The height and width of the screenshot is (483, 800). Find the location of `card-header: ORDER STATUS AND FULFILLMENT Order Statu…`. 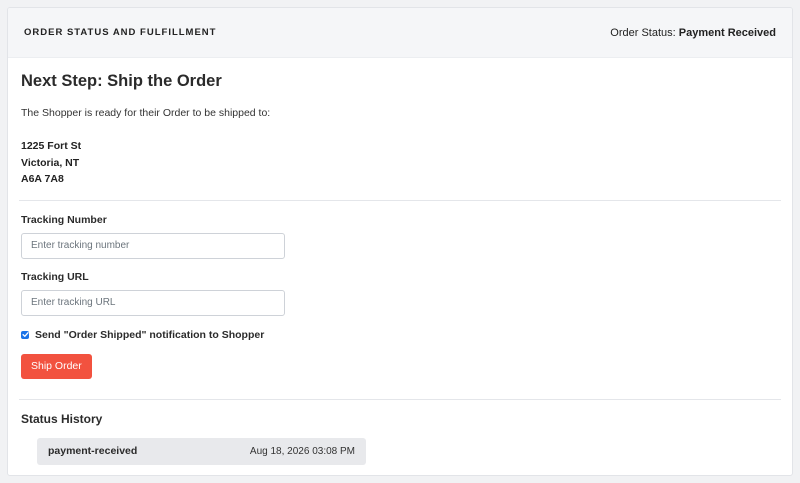

card-header: ORDER STATUS AND FULFILLMENT Order Statu… is located at coordinates (400, 33).